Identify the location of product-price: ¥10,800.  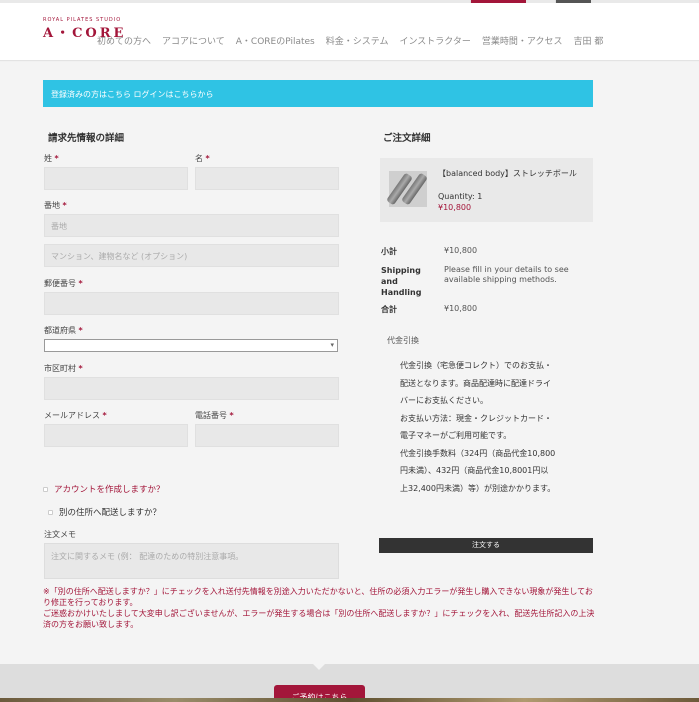
(455, 207).